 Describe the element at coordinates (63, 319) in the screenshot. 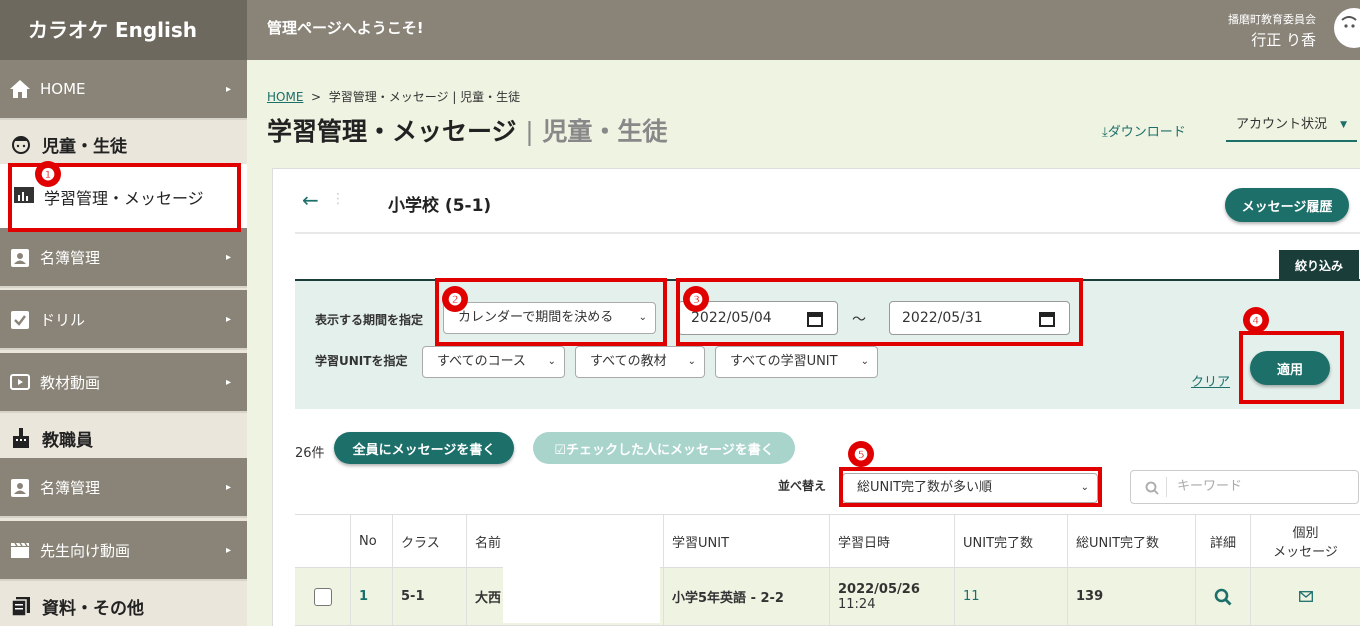

I see `sidebar-item-label: ドリル` at that location.